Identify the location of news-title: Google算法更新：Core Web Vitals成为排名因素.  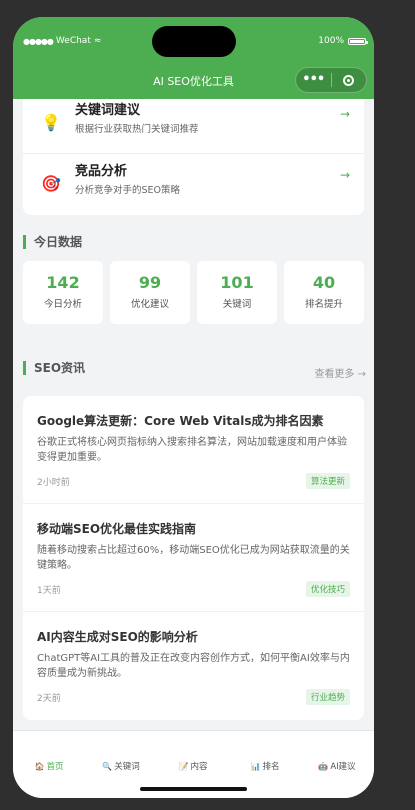
(180, 421).